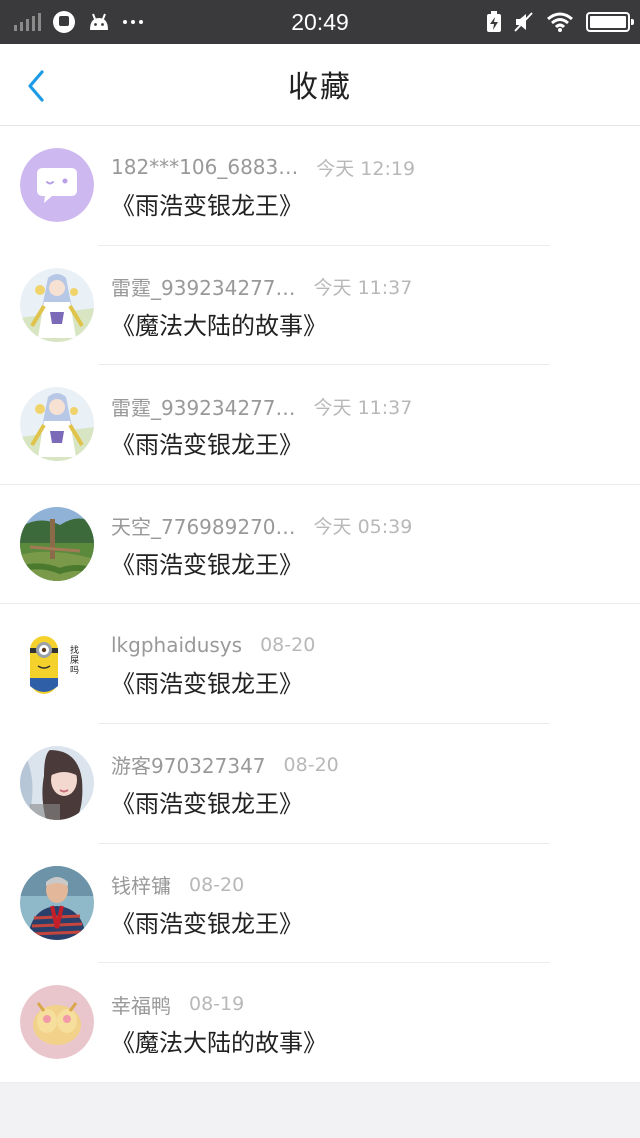  What do you see at coordinates (57, 543) in the screenshot?
I see `garden-photo-avatar` at bounding box center [57, 543].